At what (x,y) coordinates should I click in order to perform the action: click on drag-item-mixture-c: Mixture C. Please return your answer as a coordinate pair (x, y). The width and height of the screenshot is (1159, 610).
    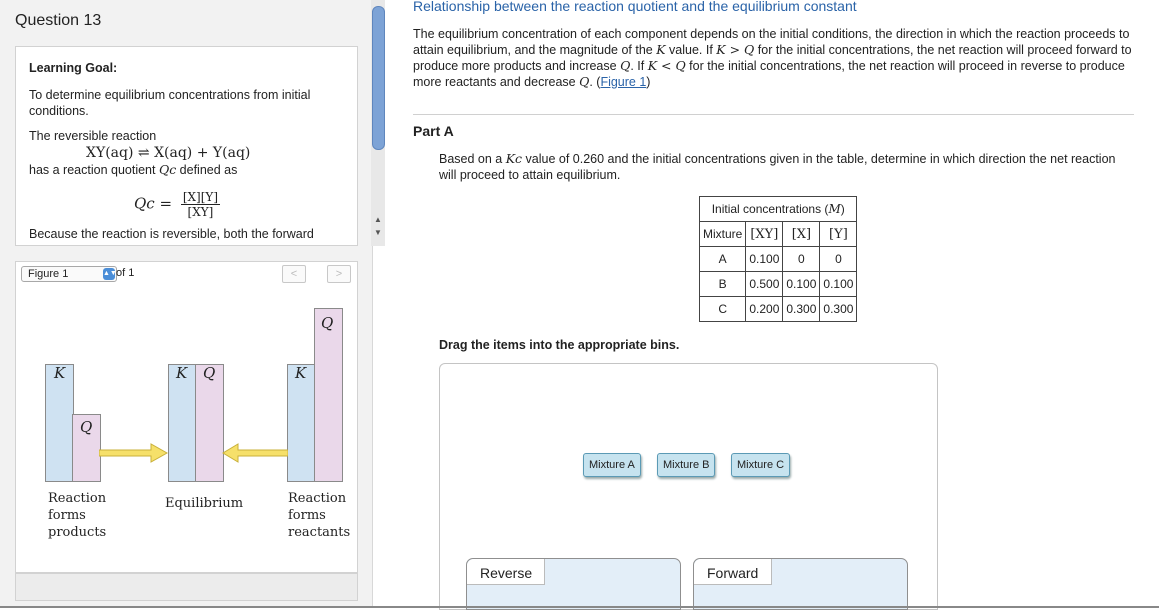
    Looking at the image, I should click on (761, 465).